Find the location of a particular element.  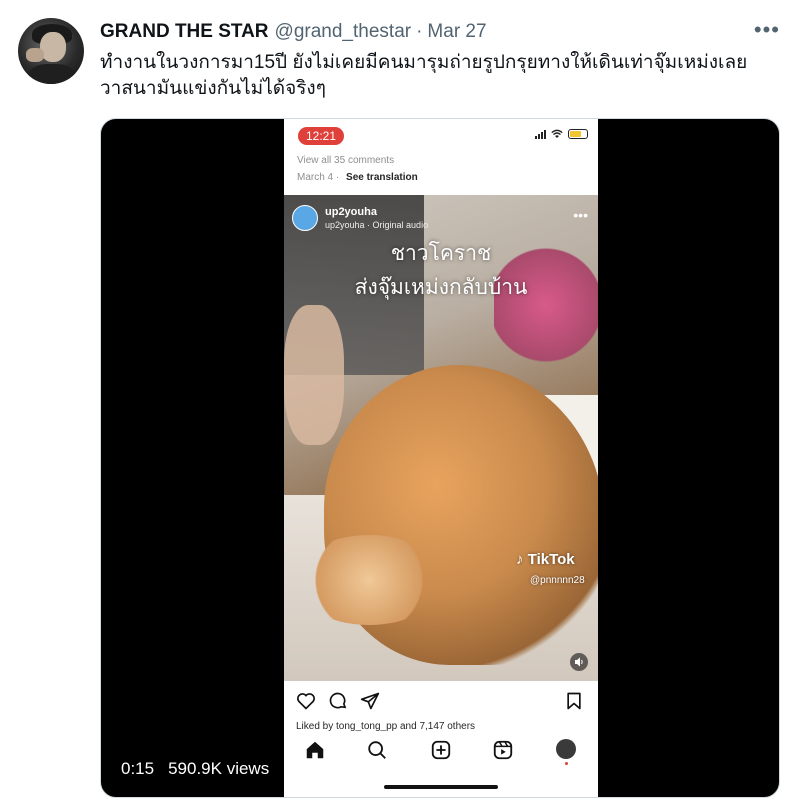

post-actions is located at coordinates (441, 702).